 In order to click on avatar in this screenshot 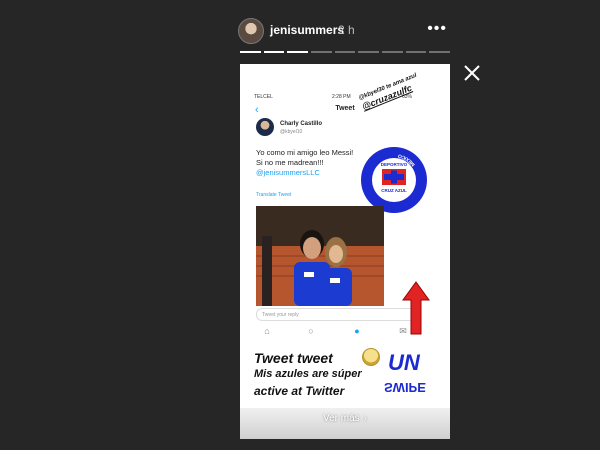, I will do `click(251, 31)`.